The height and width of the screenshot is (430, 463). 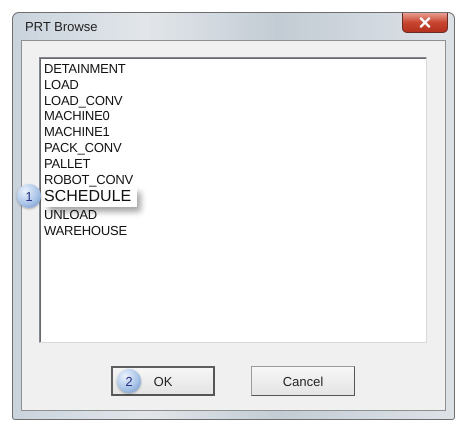 What do you see at coordinates (83, 100) in the screenshot?
I see `list-item: LOAD_CONV` at bounding box center [83, 100].